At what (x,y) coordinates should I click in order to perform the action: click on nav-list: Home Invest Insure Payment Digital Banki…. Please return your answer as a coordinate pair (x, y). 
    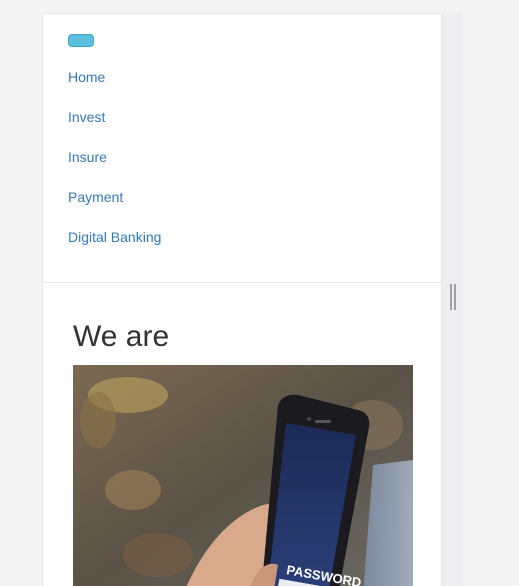
    Looking at the image, I should click on (114, 169).